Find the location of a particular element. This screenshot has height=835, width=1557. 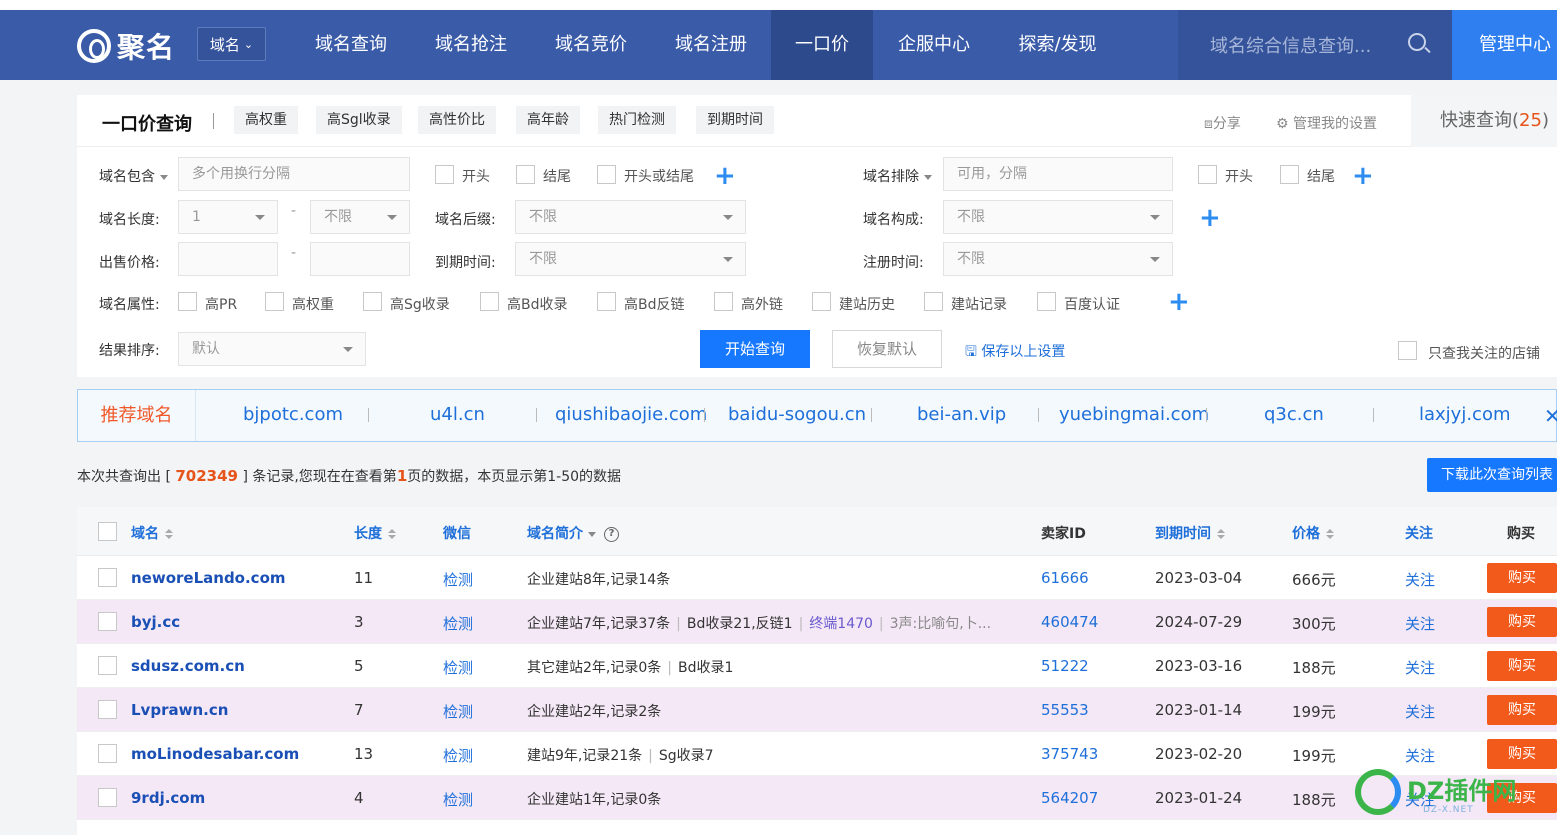

start-search-button: 开始查询 is located at coordinates (755, 349).